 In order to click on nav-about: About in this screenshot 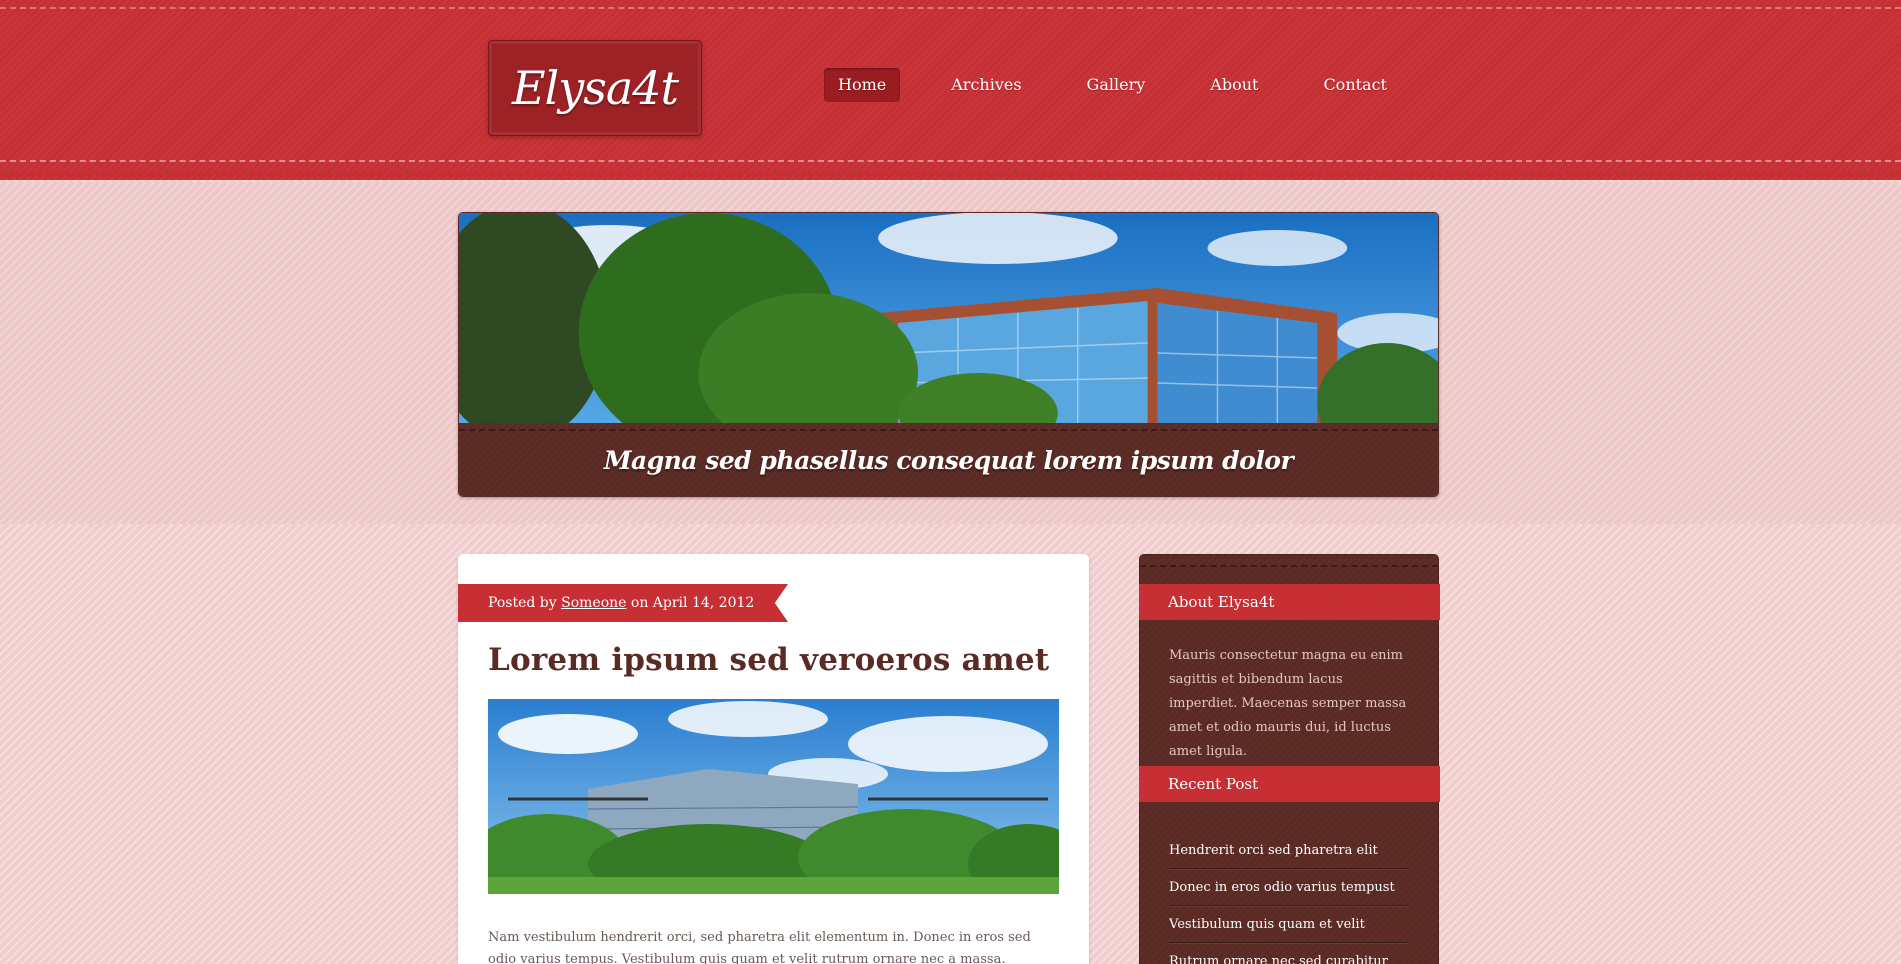, I will do `click(1234, 85)`.